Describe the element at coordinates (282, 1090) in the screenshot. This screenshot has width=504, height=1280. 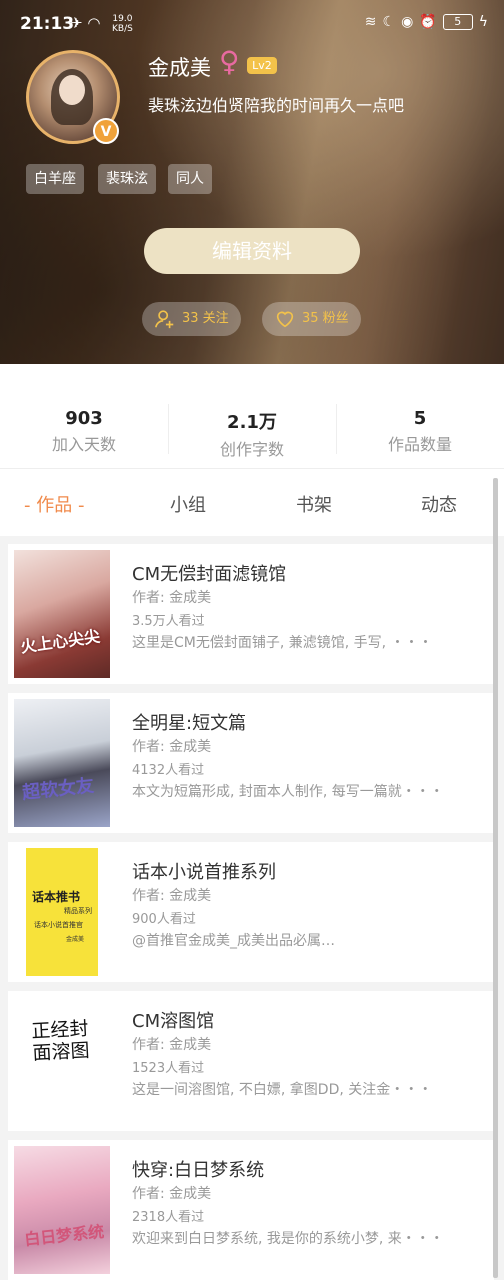
I see `work-desc: 这是一间溶图馆, 不白嫖, 拿图DD, 关注金・・・` at that location.